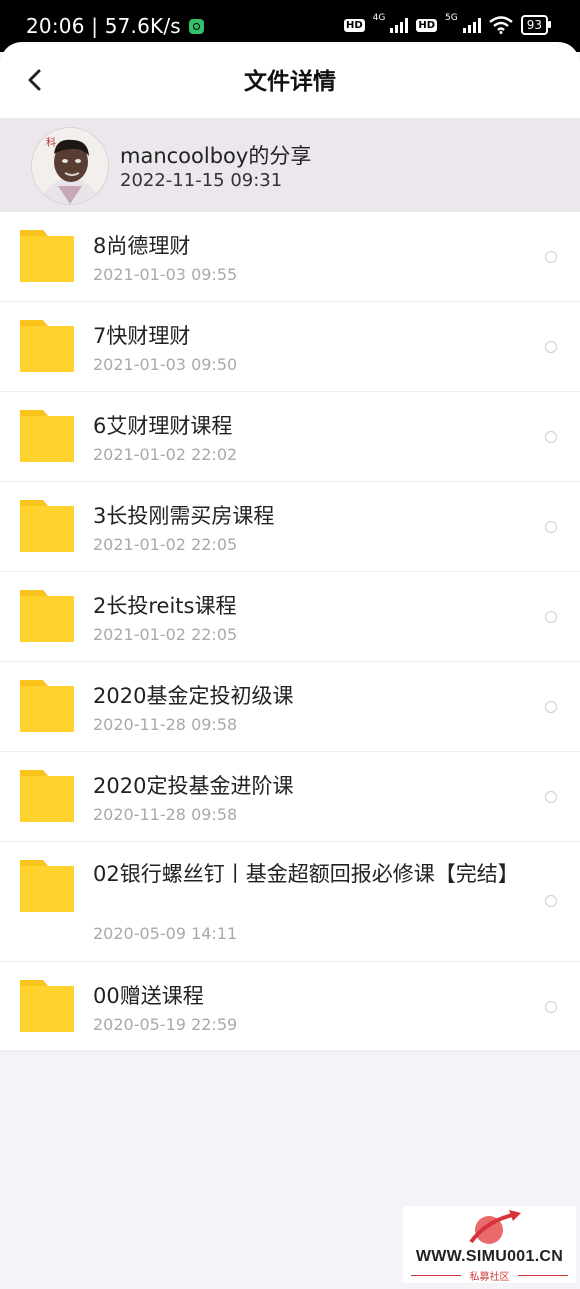 This screenshot has height=1289, width=580. Describe the element at coordinates (290, 902) in the screenshot. I see `list-item: 02银行螺丝钉丨基金超额回报必修课【完结】 2020-05-09 14:11` at that location.